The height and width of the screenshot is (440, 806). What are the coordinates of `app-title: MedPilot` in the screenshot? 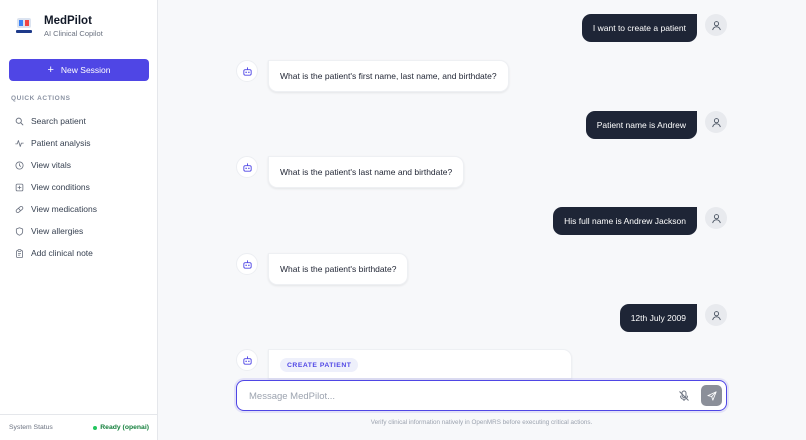 It's located at (68, 21).